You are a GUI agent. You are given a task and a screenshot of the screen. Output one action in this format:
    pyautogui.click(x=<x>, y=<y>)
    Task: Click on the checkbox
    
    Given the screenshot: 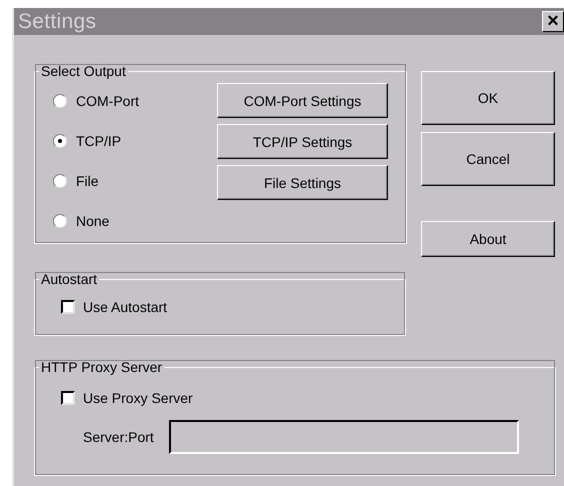 What is the action you would take?
    pyautogui.click(x=68, y=307)
    